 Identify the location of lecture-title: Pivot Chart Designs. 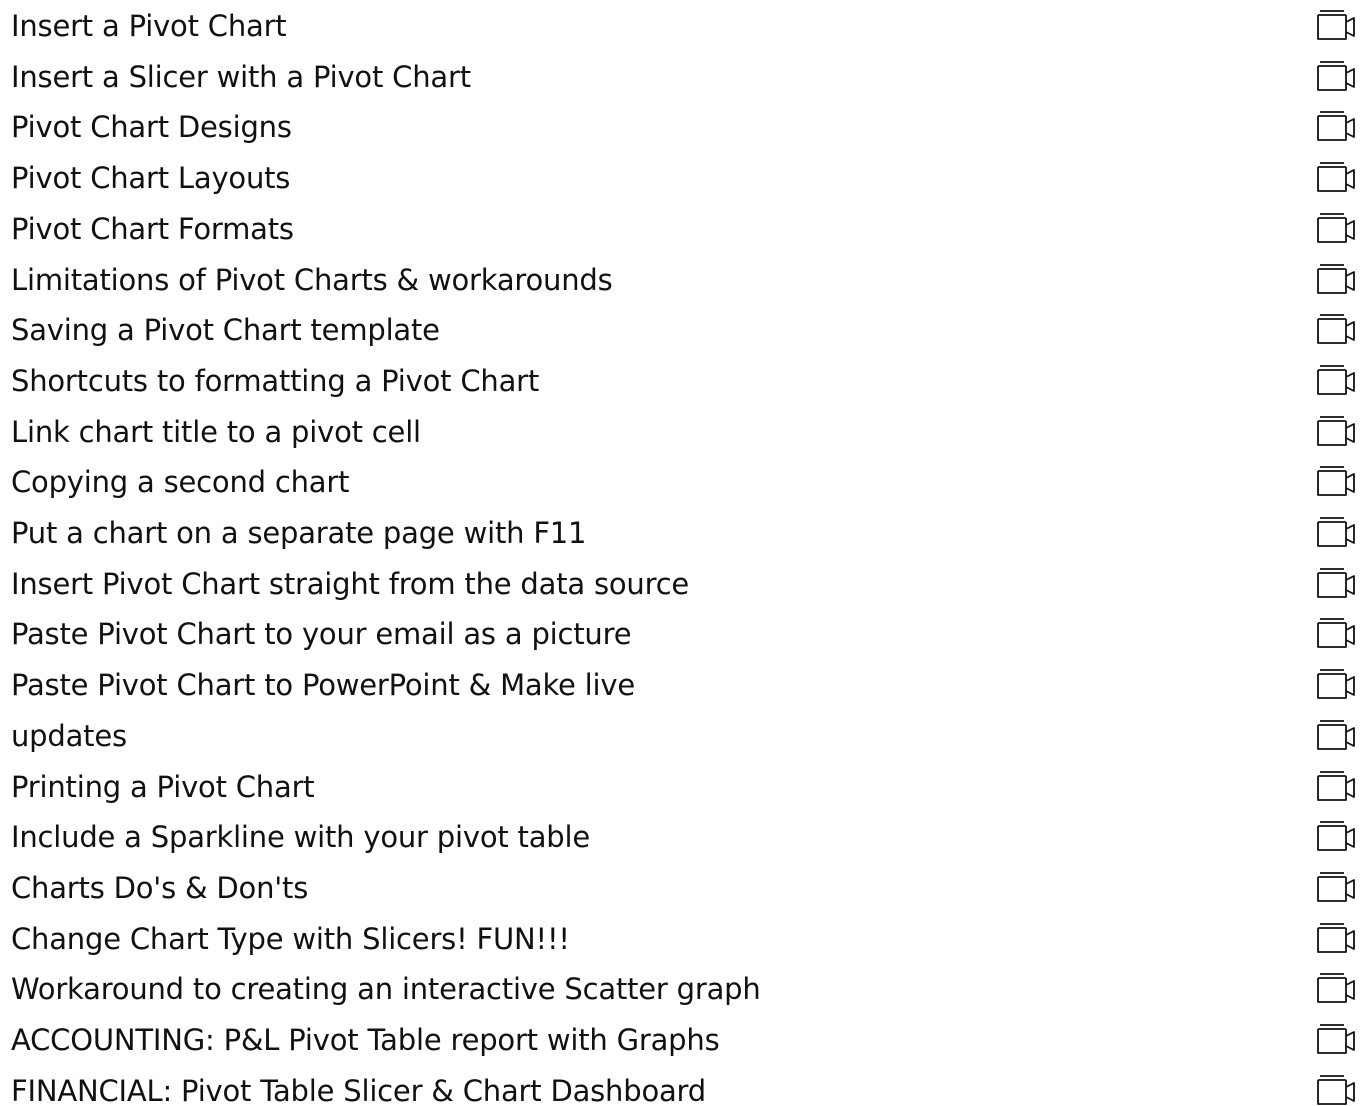
(151, 127).